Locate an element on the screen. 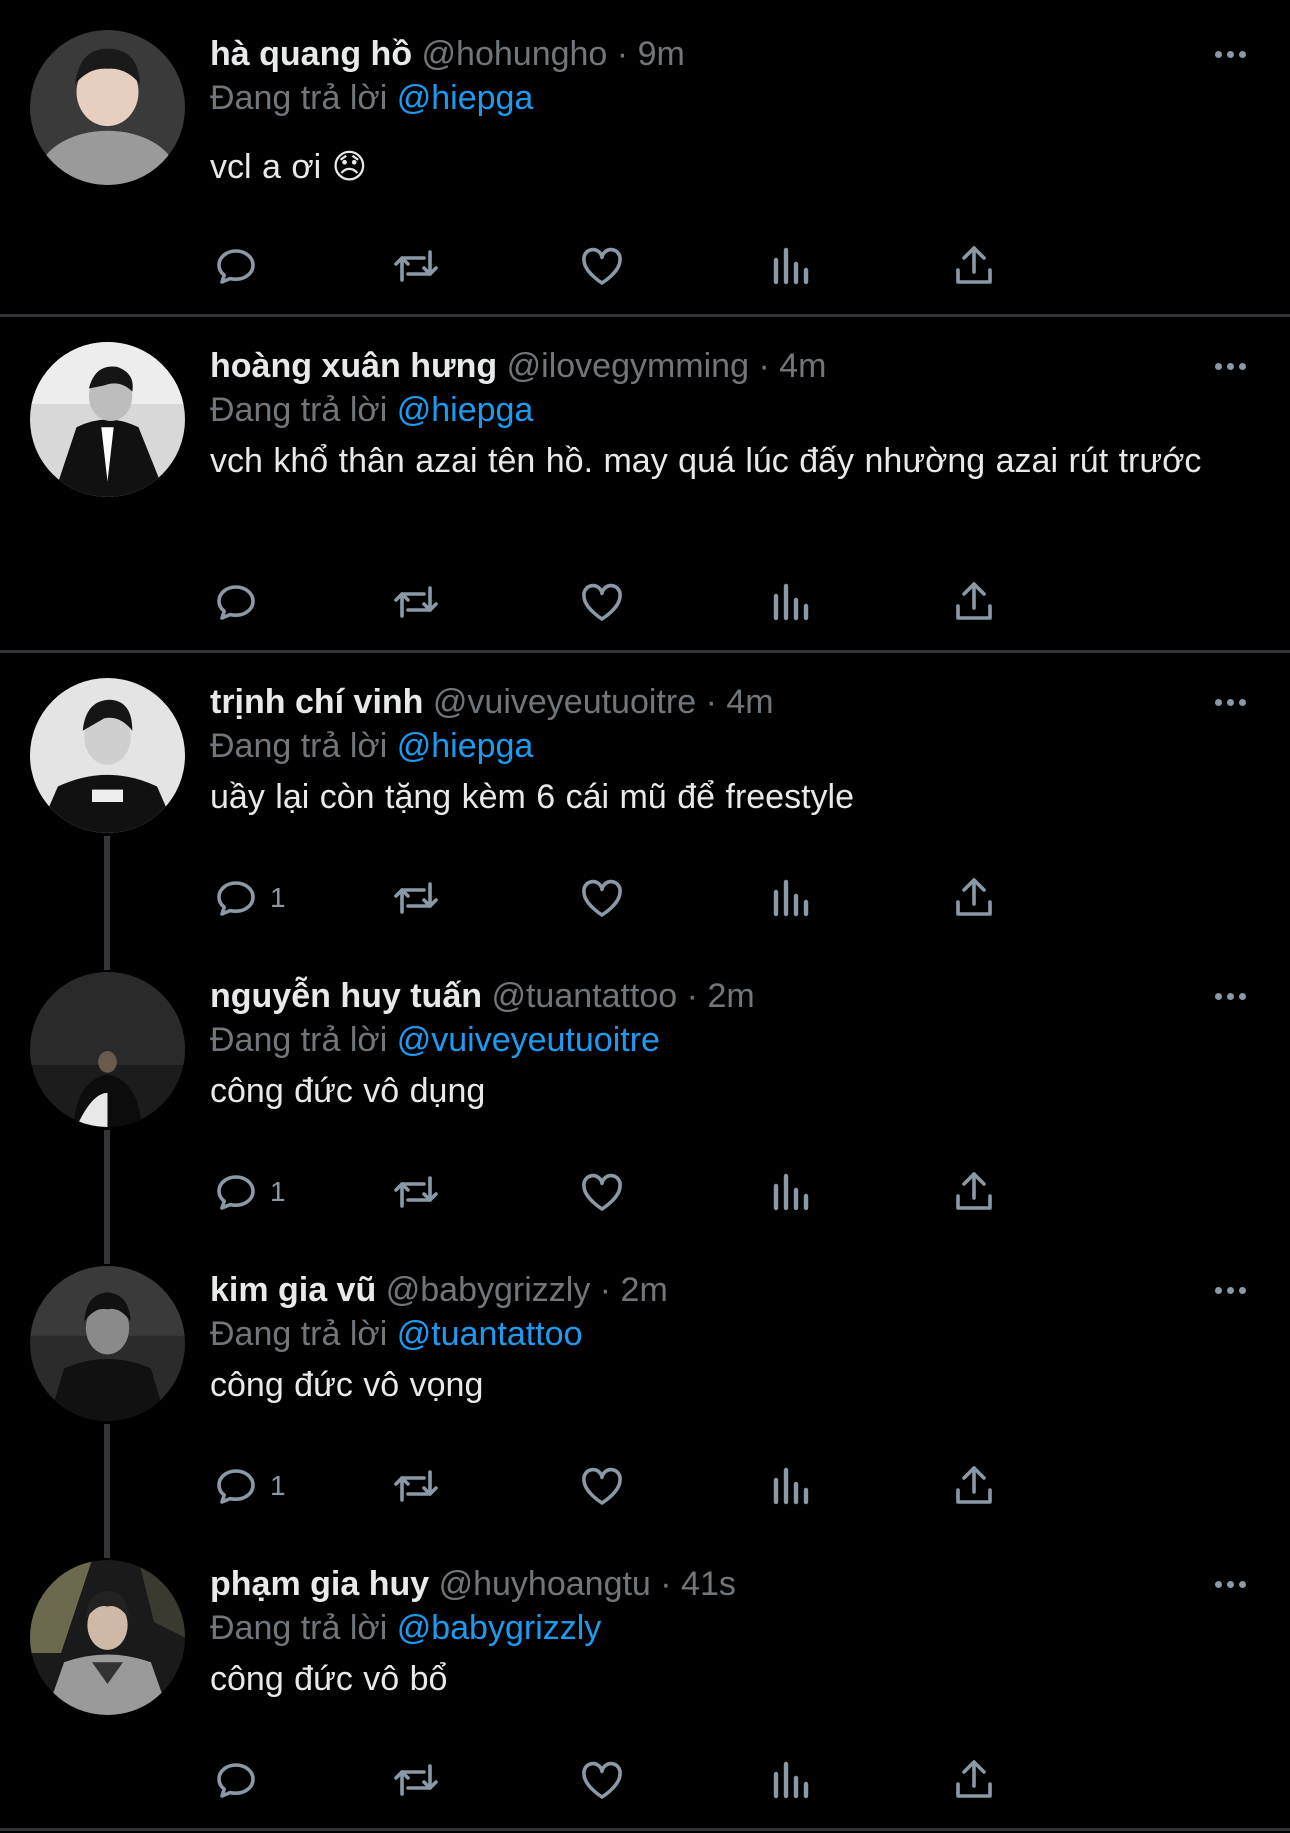 The height and width of the screenshot is (1833, 1290). timestamp: · 9m is located at coordinates (651, 54).